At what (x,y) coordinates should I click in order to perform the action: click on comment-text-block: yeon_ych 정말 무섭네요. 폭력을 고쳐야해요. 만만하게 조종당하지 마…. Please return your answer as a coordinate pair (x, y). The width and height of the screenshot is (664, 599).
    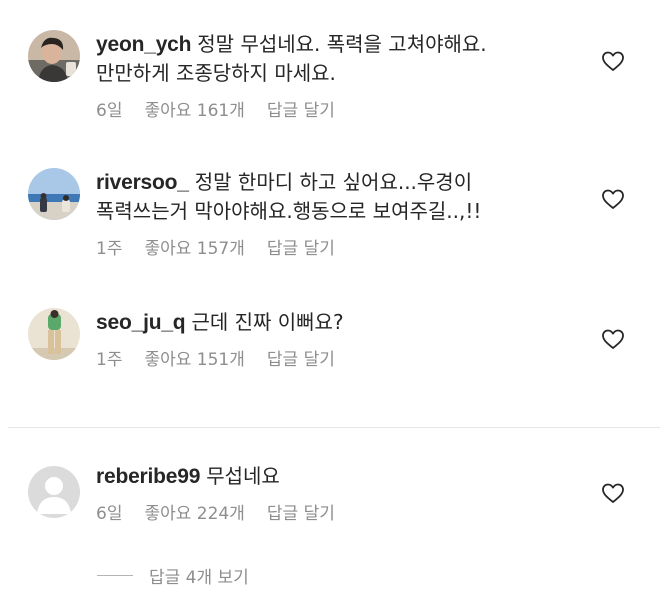
    Looking at the image, I should click on (331, 59).